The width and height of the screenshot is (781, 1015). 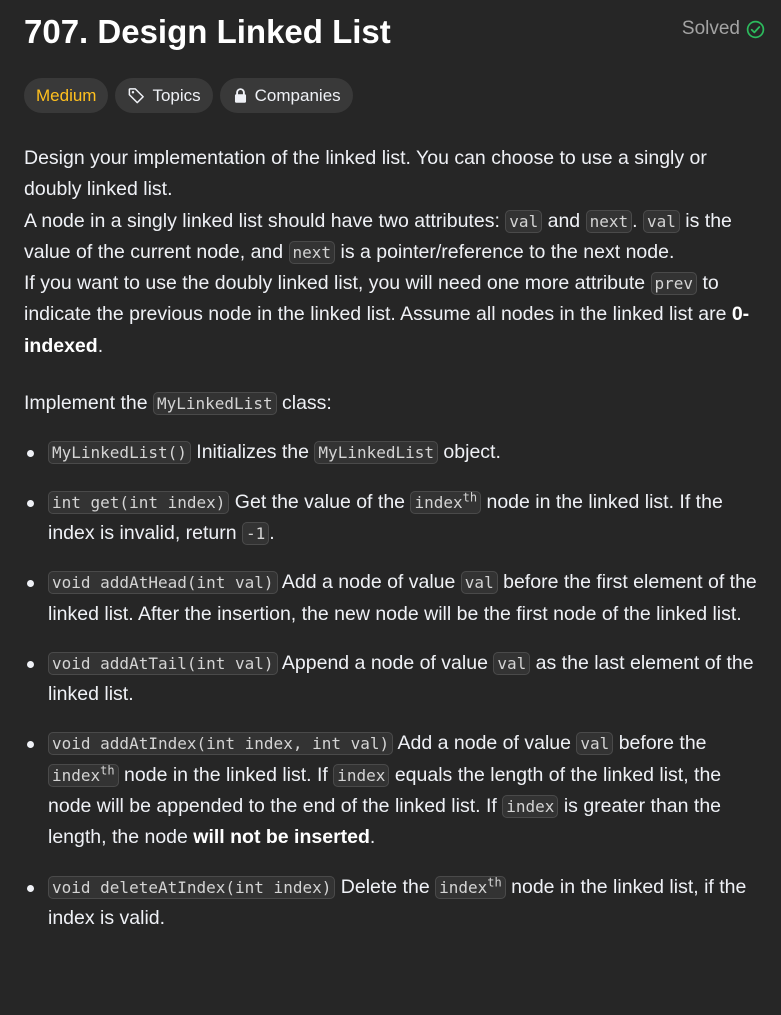 I want to click on method-signature: void addAtIndex(int index, int val), so click(x=221, y=744).